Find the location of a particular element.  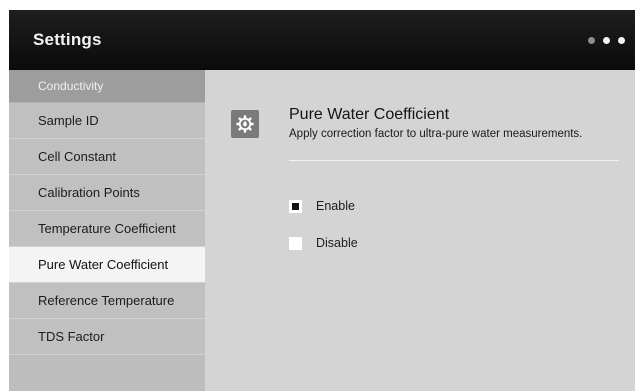

more-options-icon is located at coordinates (606, 40).